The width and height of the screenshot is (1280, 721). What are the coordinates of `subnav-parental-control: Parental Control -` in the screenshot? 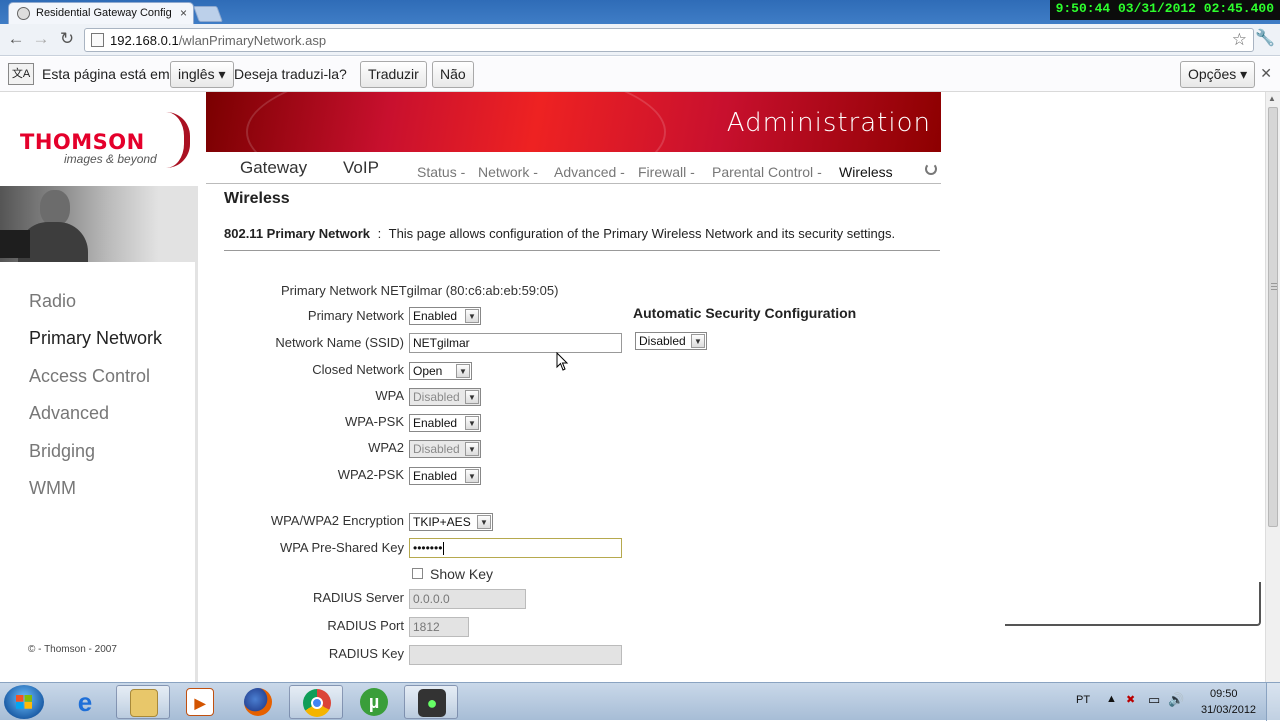 It's located at (767, 172).